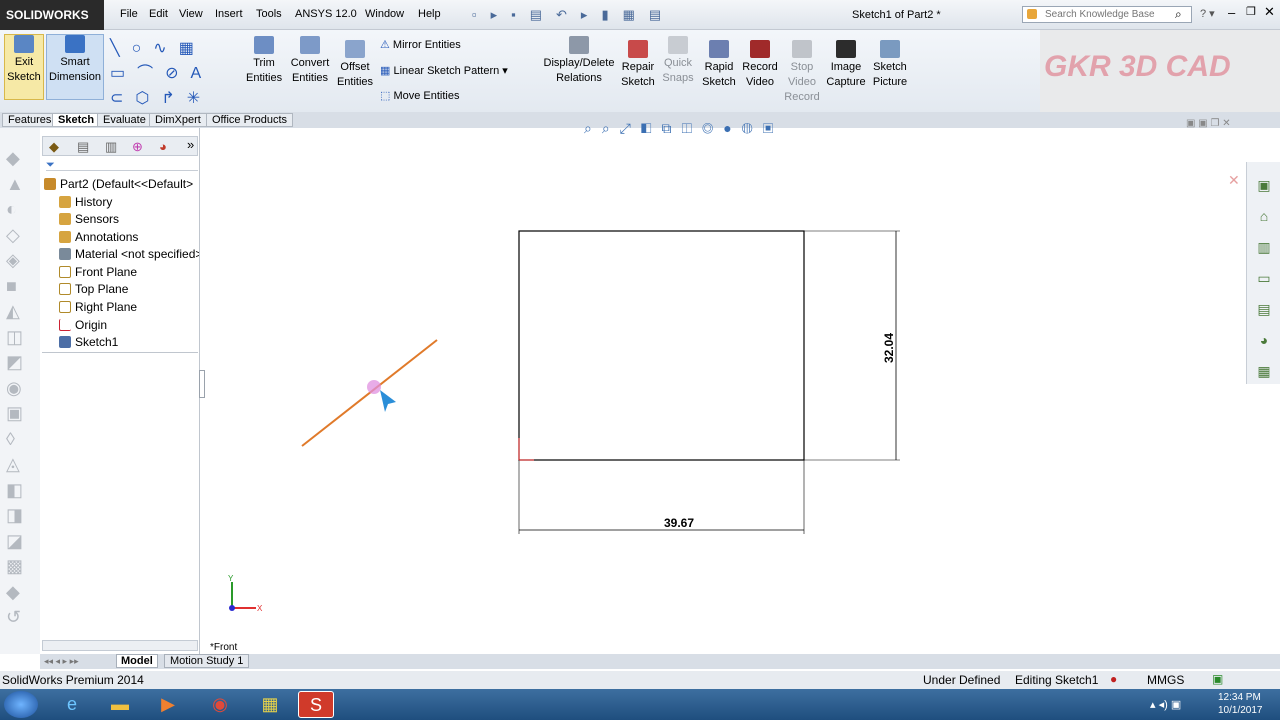 The height and width of the screenshot is (720, 1280). Describe the element at coordinates (1113, 679) in the screenshot. I see `rebuild-icon: ●` at that location.